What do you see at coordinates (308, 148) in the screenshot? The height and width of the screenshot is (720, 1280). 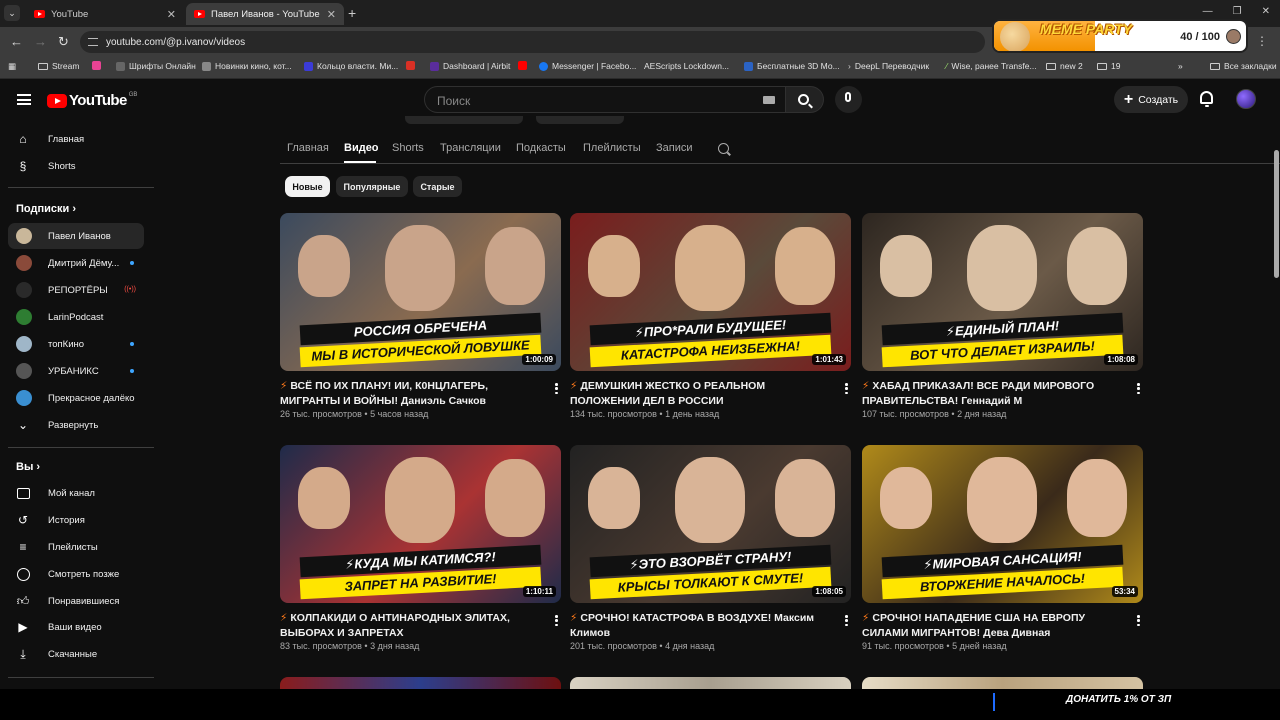 I see `tab-home: Главная` at bounding box center [308, 148].